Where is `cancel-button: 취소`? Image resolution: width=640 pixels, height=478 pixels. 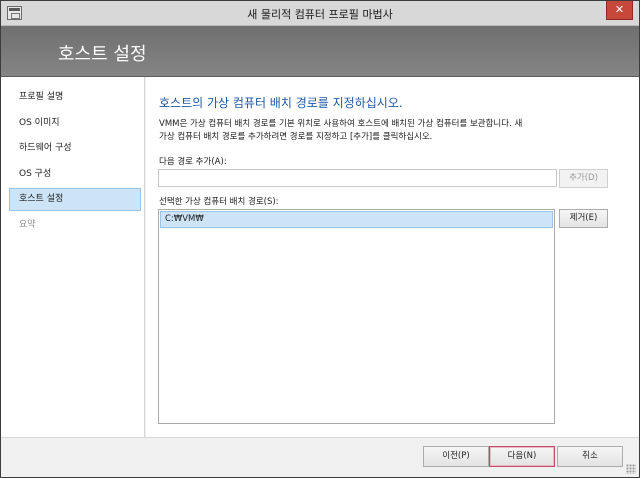
cancel-button: 취소 is located at coordinates (590, 456).